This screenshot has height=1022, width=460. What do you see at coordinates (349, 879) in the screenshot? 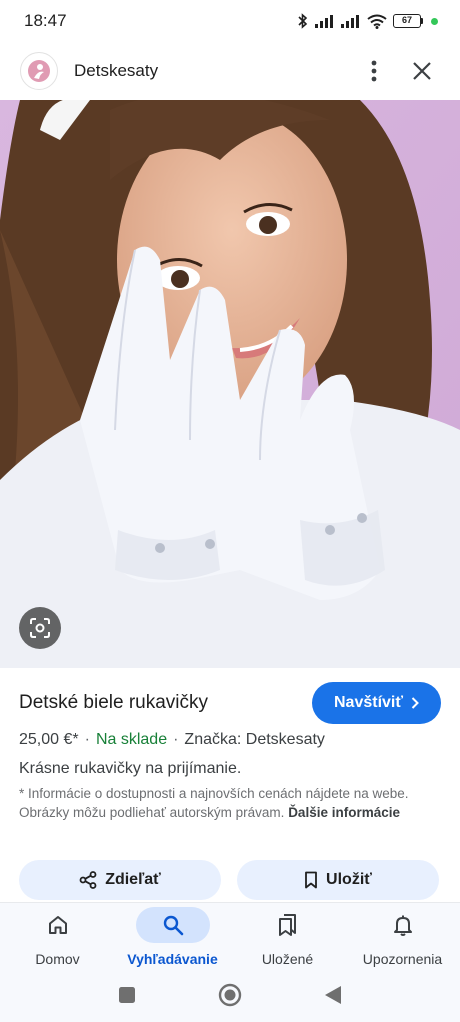
I see `save-label: Uložiť` at bounding box center [349, 879].